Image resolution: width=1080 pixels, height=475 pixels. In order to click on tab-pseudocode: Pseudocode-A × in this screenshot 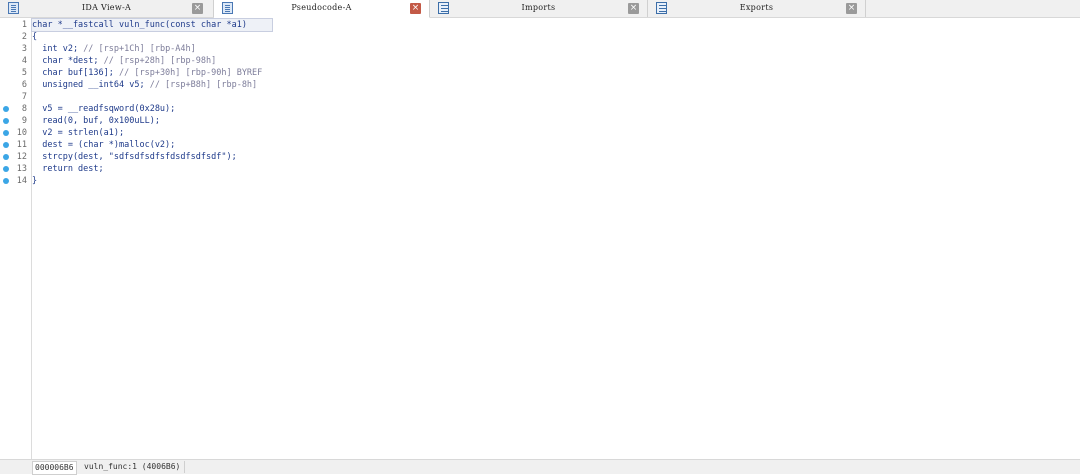, I will do `click(322, 9)`.